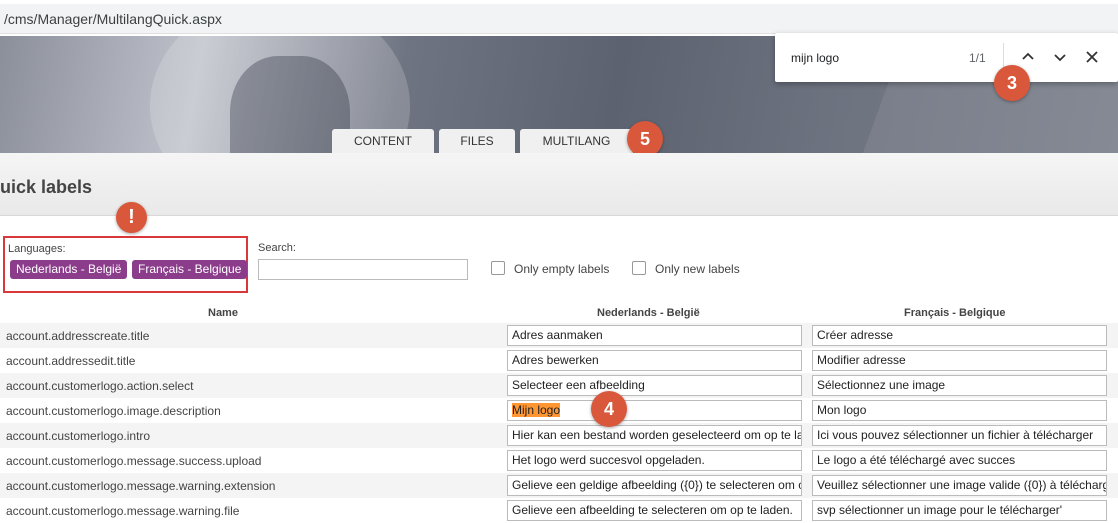 The image size is (1118, 523). I want to click on fr-translation-input: Sélectionnez une image, so click(959, 385).